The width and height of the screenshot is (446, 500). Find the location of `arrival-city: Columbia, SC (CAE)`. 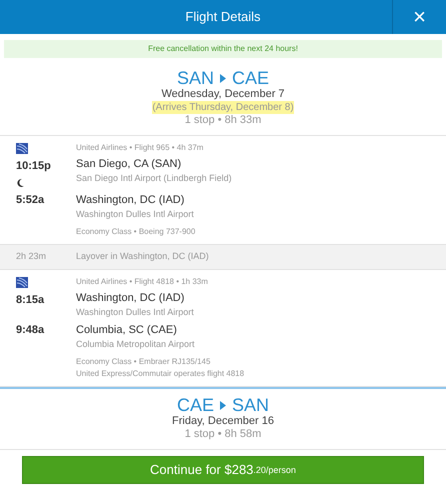

arrival-city: Columbia, SC (CAE) is located at coordinates (127, 330).